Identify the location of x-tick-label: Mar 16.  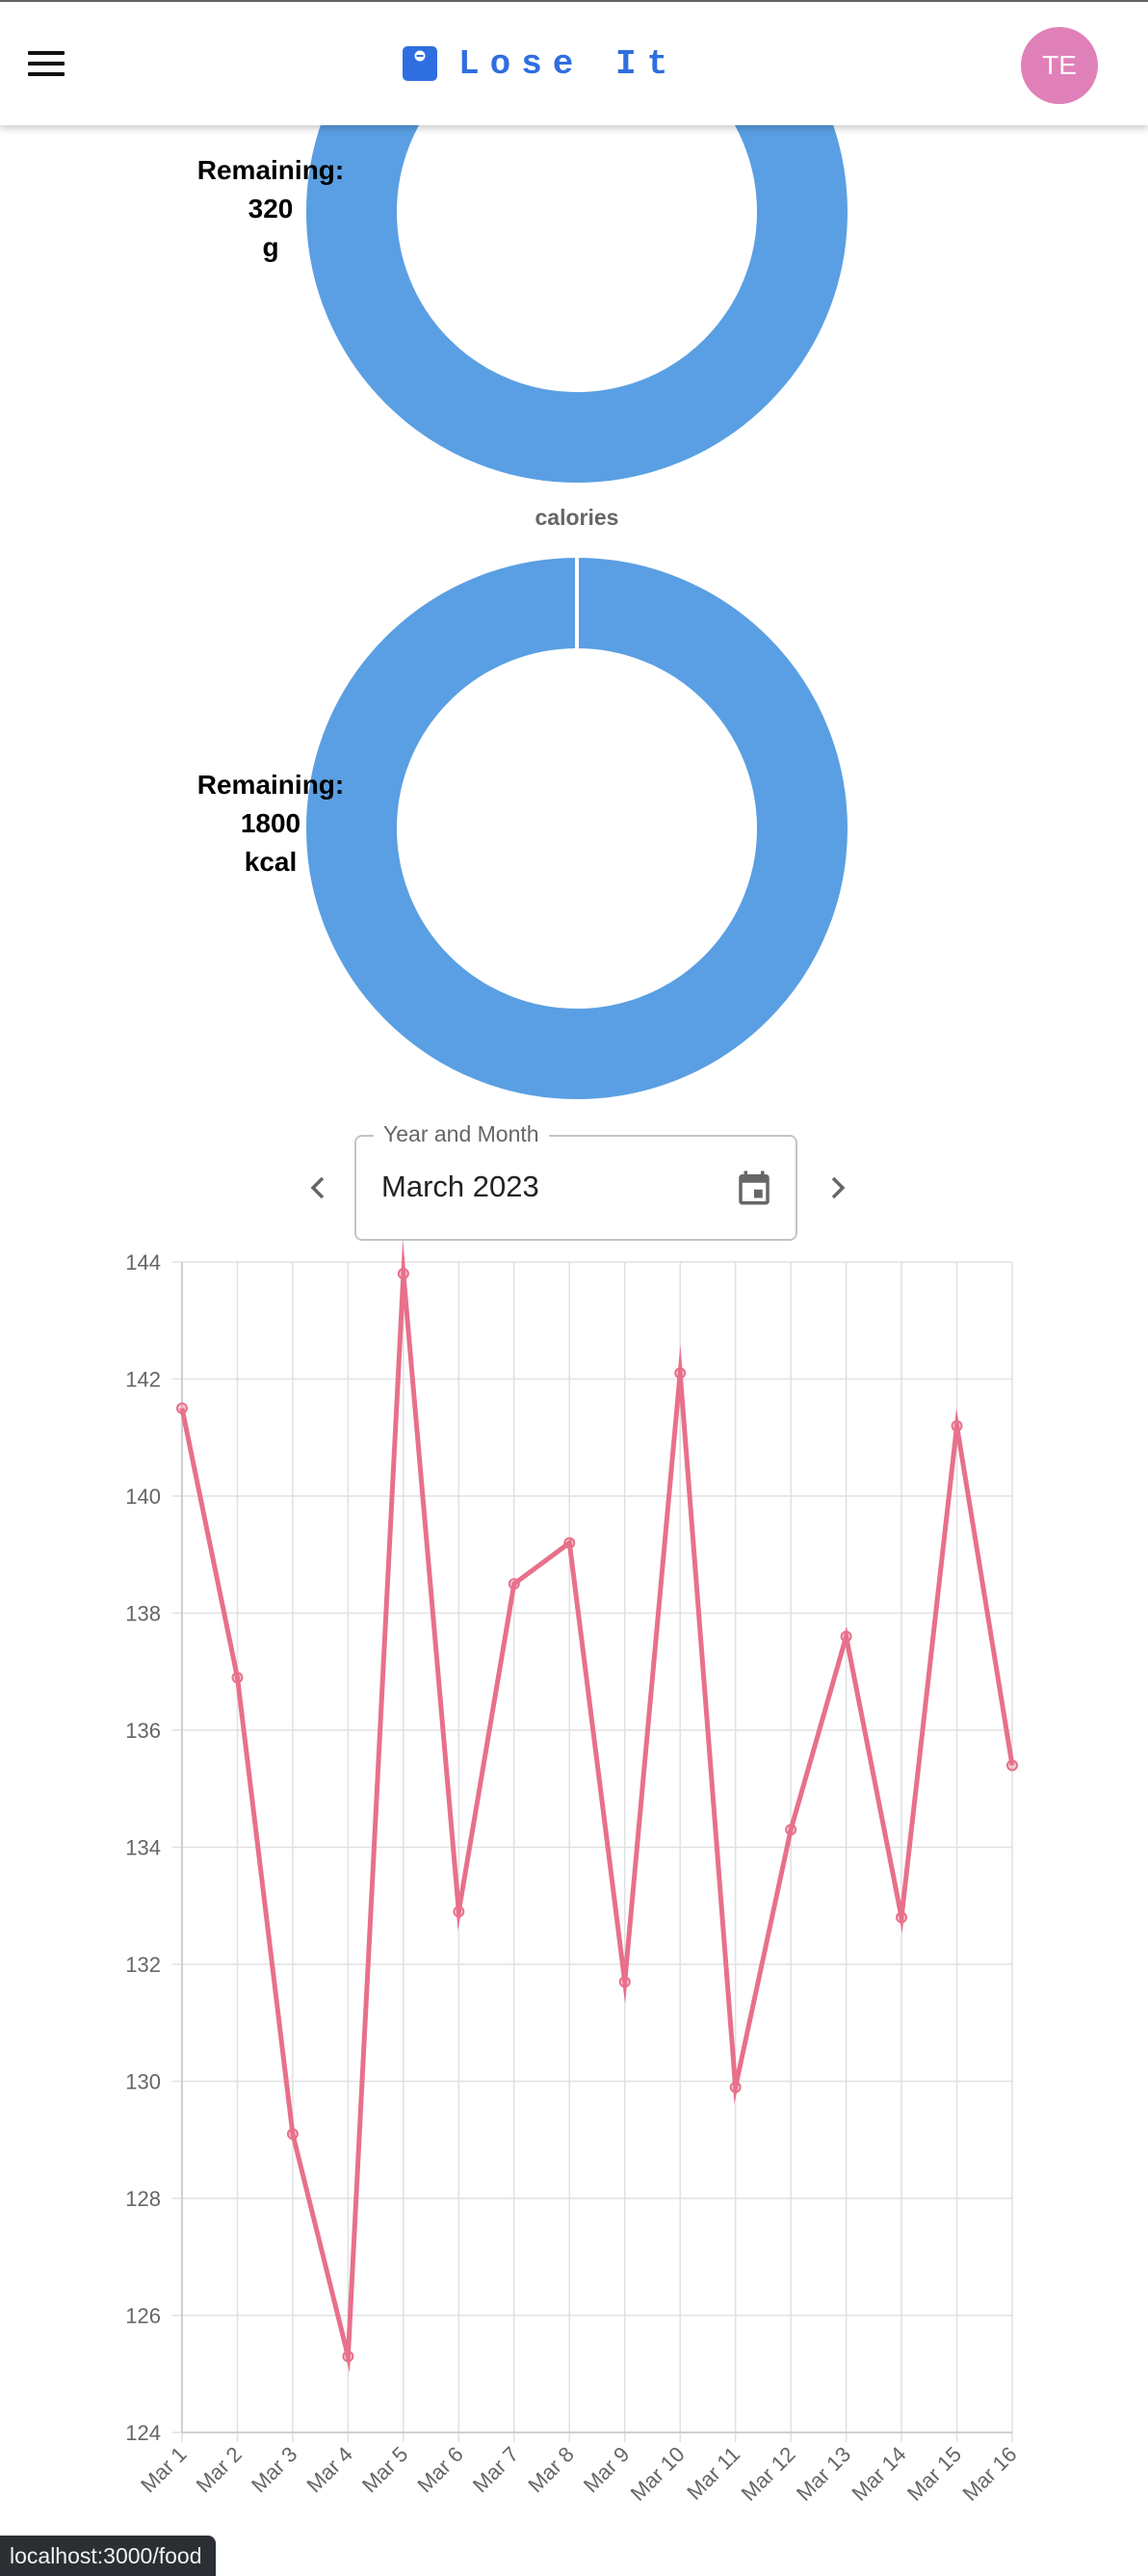
(989, 2474).